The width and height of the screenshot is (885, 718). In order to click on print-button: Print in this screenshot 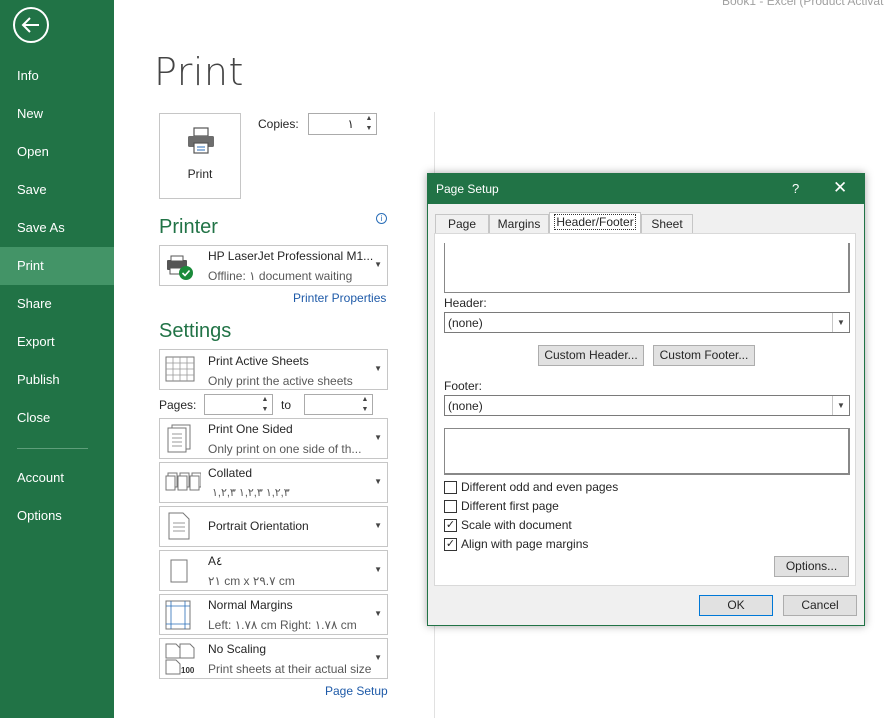, I will do `click(200, 156)`.